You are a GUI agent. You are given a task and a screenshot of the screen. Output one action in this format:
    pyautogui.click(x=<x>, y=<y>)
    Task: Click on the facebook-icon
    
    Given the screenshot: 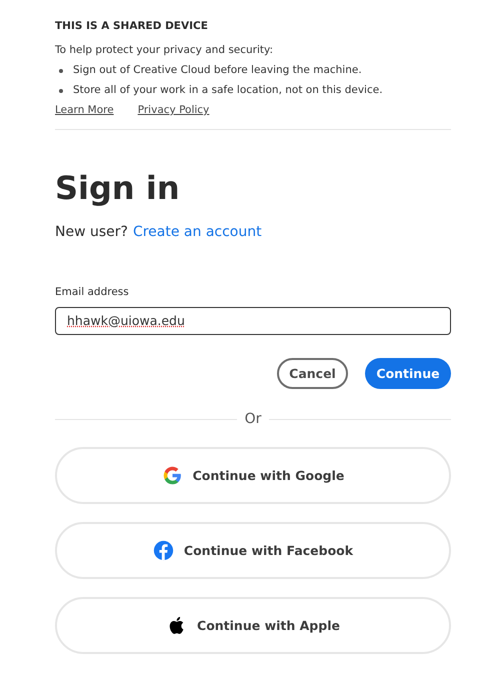 What is the action you would take?
    pyautogui.click(x=163, y=550)
    